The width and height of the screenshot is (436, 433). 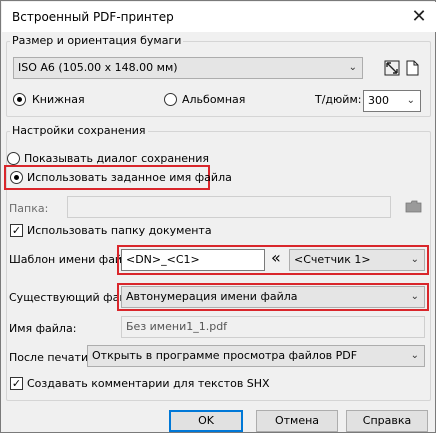 What do you see at coordinates (332, 259) in the screenshot?
I see `counter-value: <Счетчик 1>` at bounding box center [332, 259].